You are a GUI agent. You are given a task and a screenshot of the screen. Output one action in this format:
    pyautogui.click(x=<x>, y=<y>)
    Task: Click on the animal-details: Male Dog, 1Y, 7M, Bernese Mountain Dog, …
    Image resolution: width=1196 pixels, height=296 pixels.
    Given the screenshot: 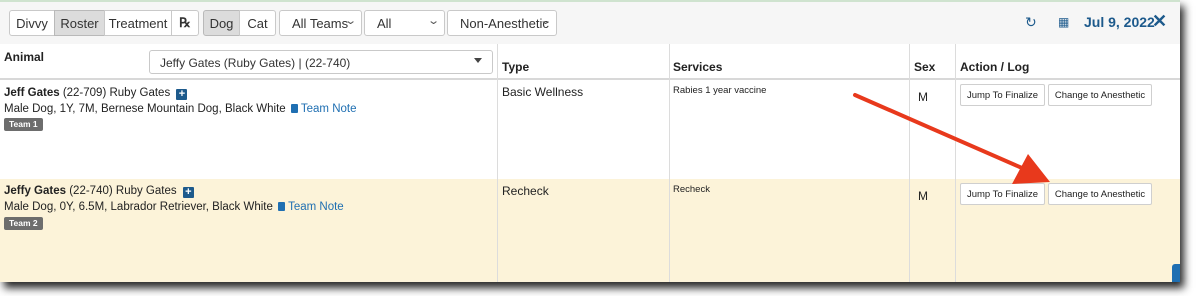 What is the action you would take?
    pyautogui.click(x=145, y=109)
    